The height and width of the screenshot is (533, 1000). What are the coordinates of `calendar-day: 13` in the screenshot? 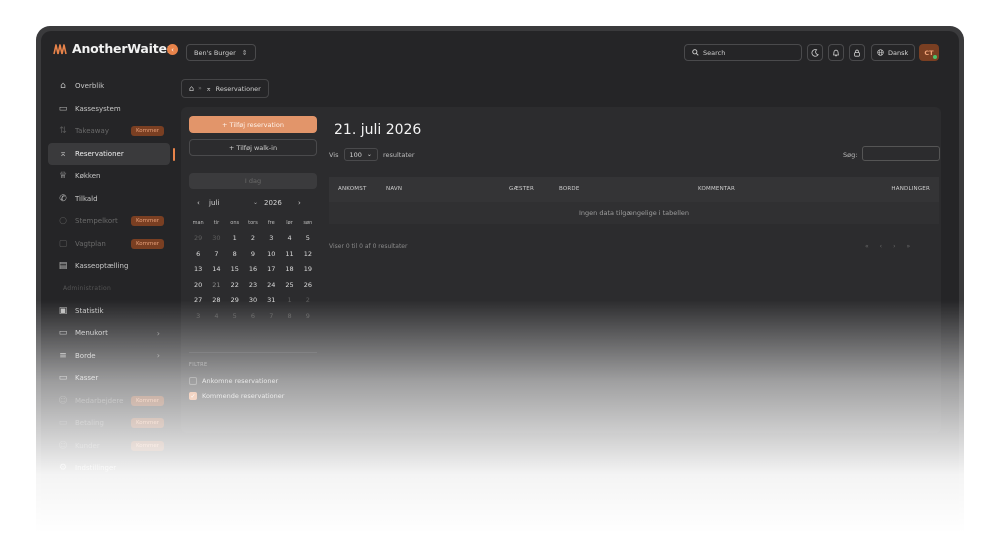 It's located at (198, 273).